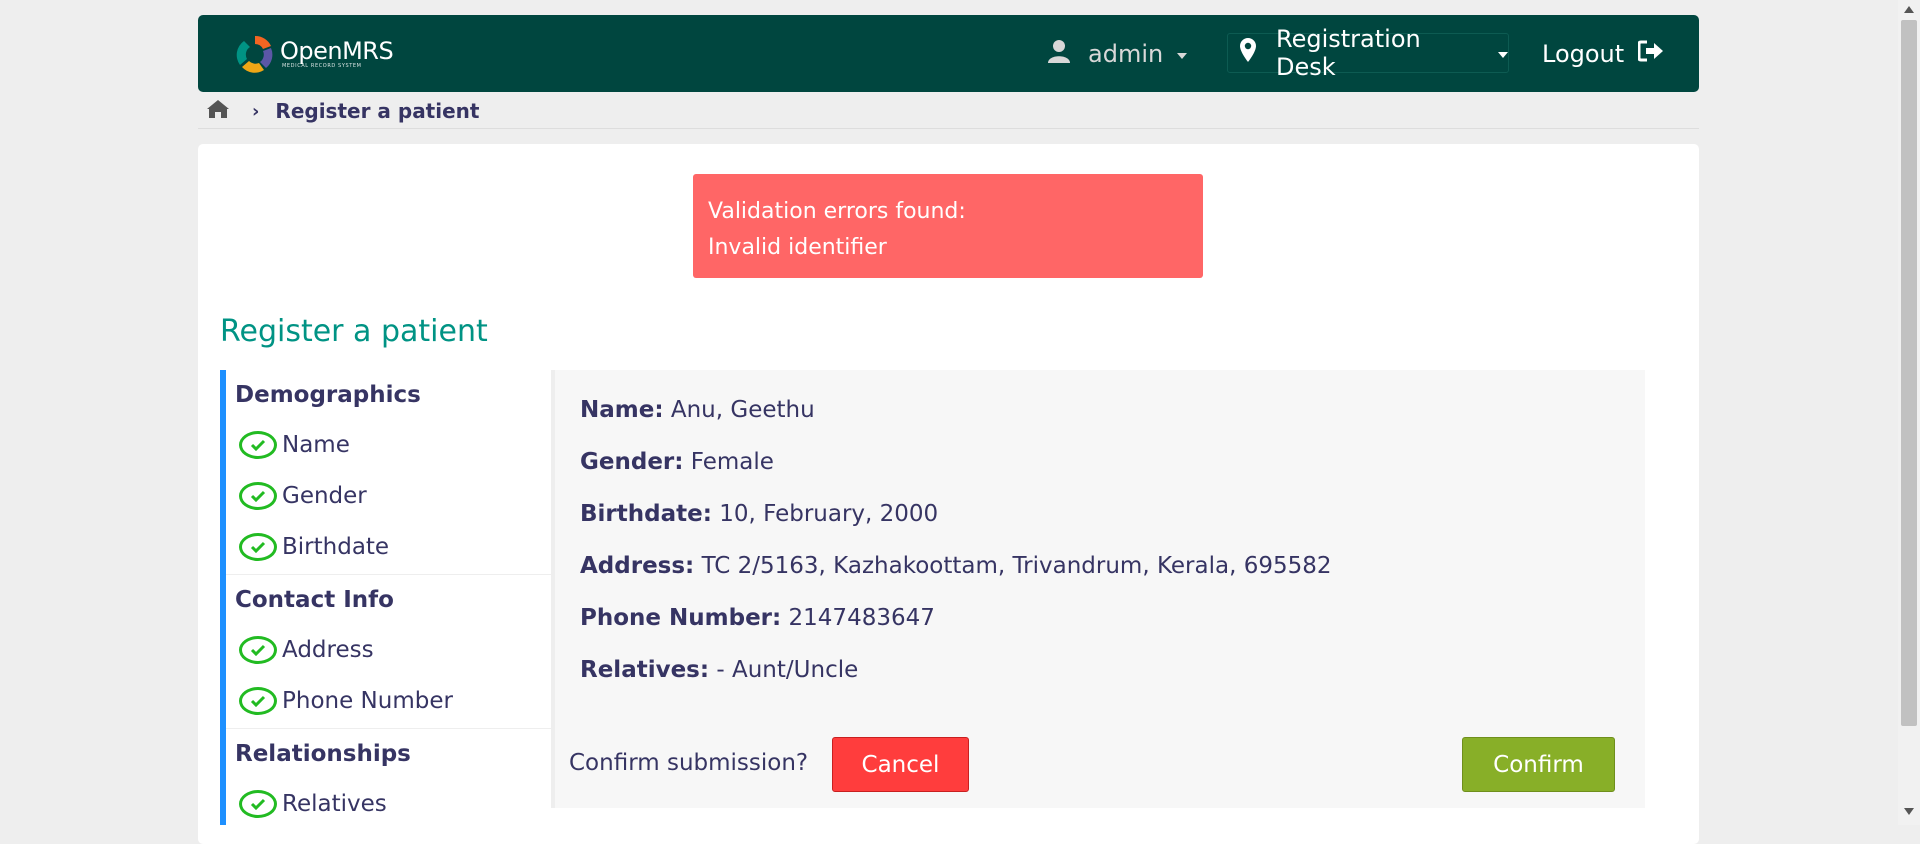 This screenshot has width=1920, height=844. What do you see at coordinates (1909, 373) in the screenshot?
I see `scrollbar-thumb` at bounding box center [1909, 373].